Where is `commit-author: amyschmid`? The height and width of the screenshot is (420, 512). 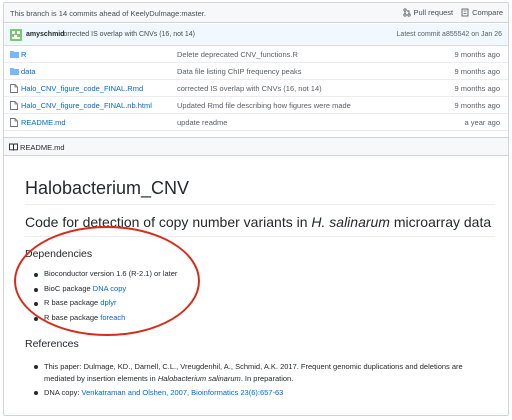
commit-author: amyschmid is located at coordinates (45, 34).